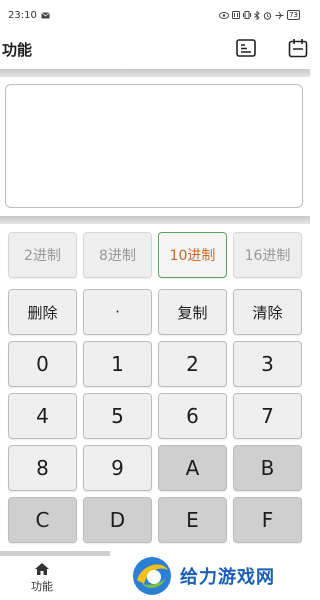 Image resolution: width=320 pixels, height=600 pixels. I want to click on alarm-icon, so click(267, 15).